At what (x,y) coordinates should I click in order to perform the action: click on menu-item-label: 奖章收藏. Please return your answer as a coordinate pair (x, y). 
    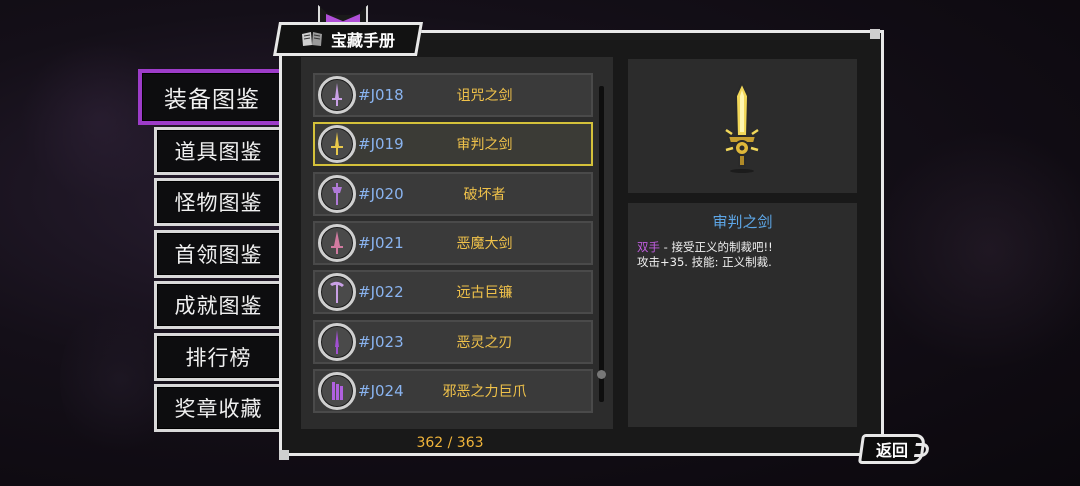
    Looking at the image, I should click on (218, 409).